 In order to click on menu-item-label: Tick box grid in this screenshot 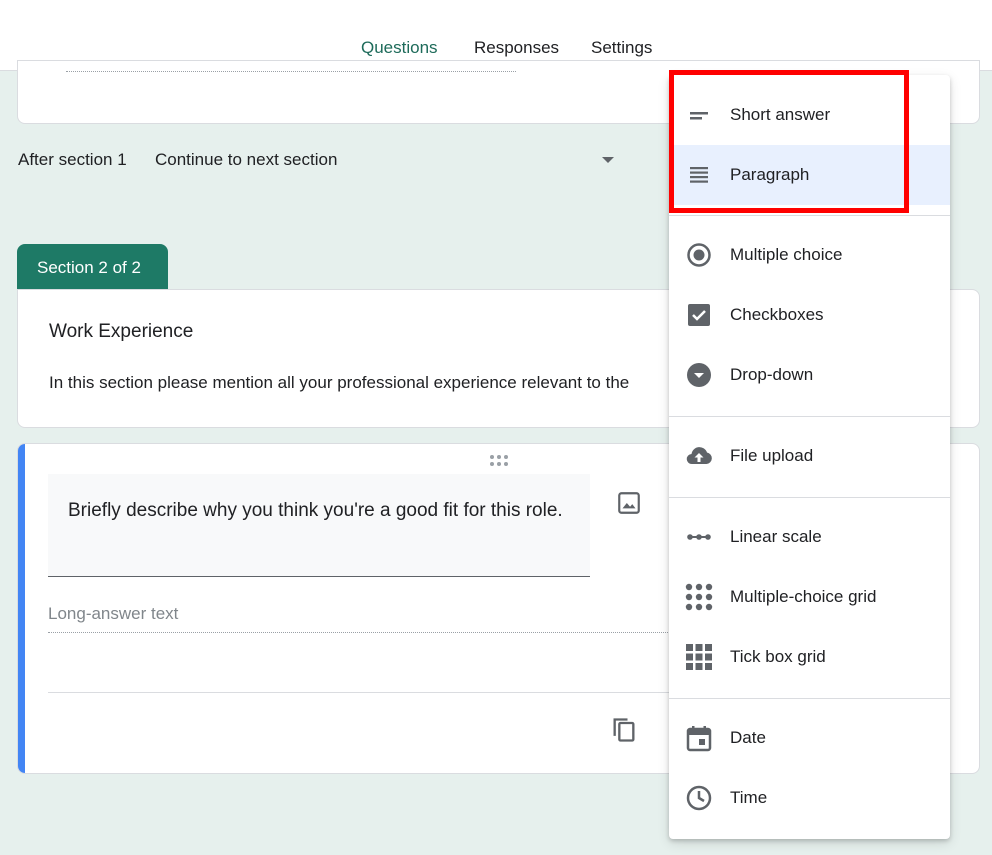, I will do `click(778, 656)`.